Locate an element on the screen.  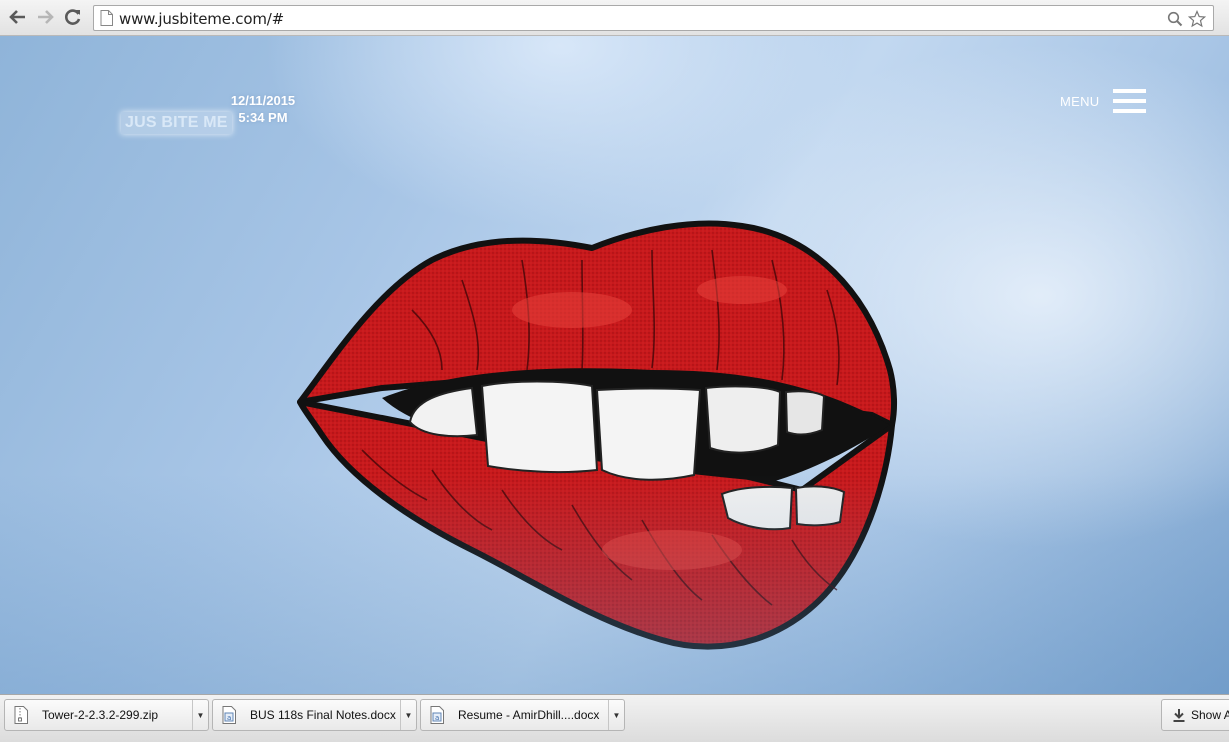
forward-arrow-icon is located at coordinates (45, 17).